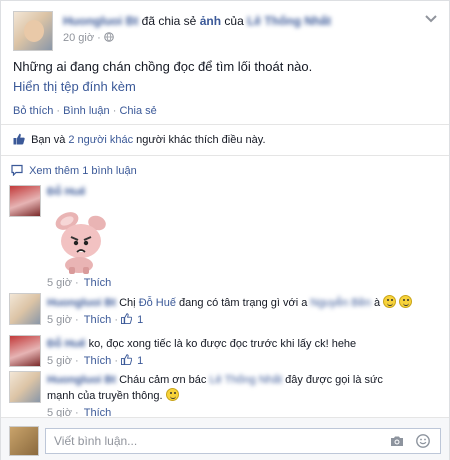 This screenshot has height=460, width=450. What do you see at coordinates (397, 441) in the screenshot?
I see `camera-icon` at bounding box center [397, 441].